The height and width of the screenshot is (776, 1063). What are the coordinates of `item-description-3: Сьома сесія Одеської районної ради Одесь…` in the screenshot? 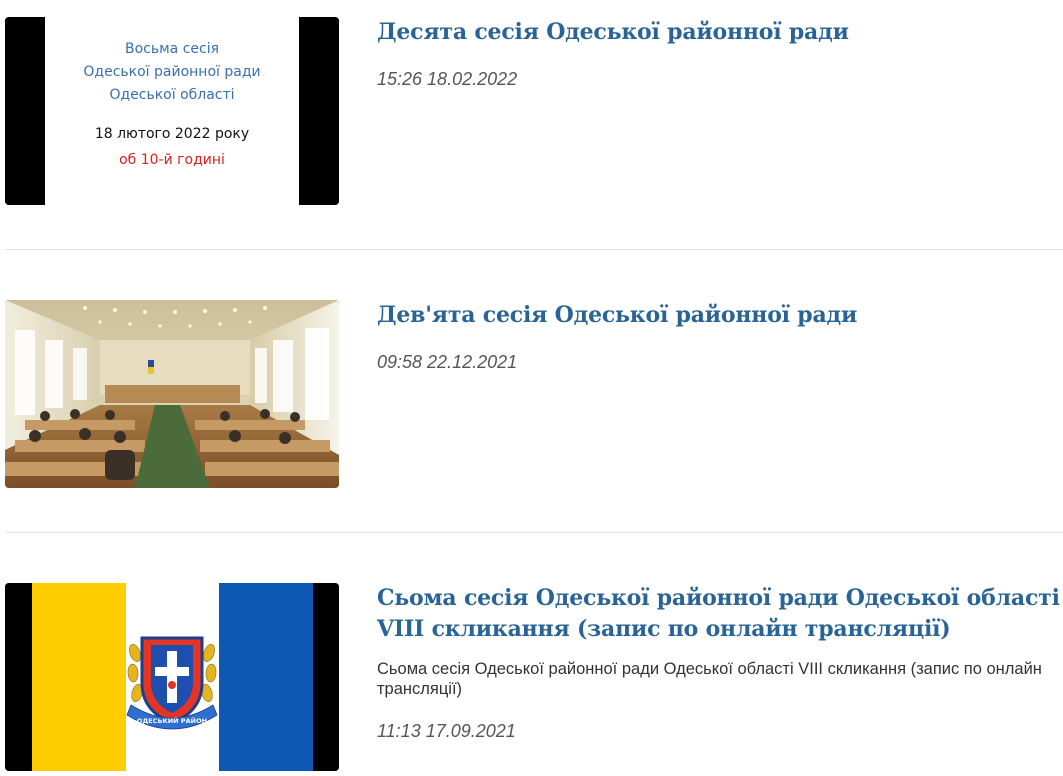 It's located at (709, 679).